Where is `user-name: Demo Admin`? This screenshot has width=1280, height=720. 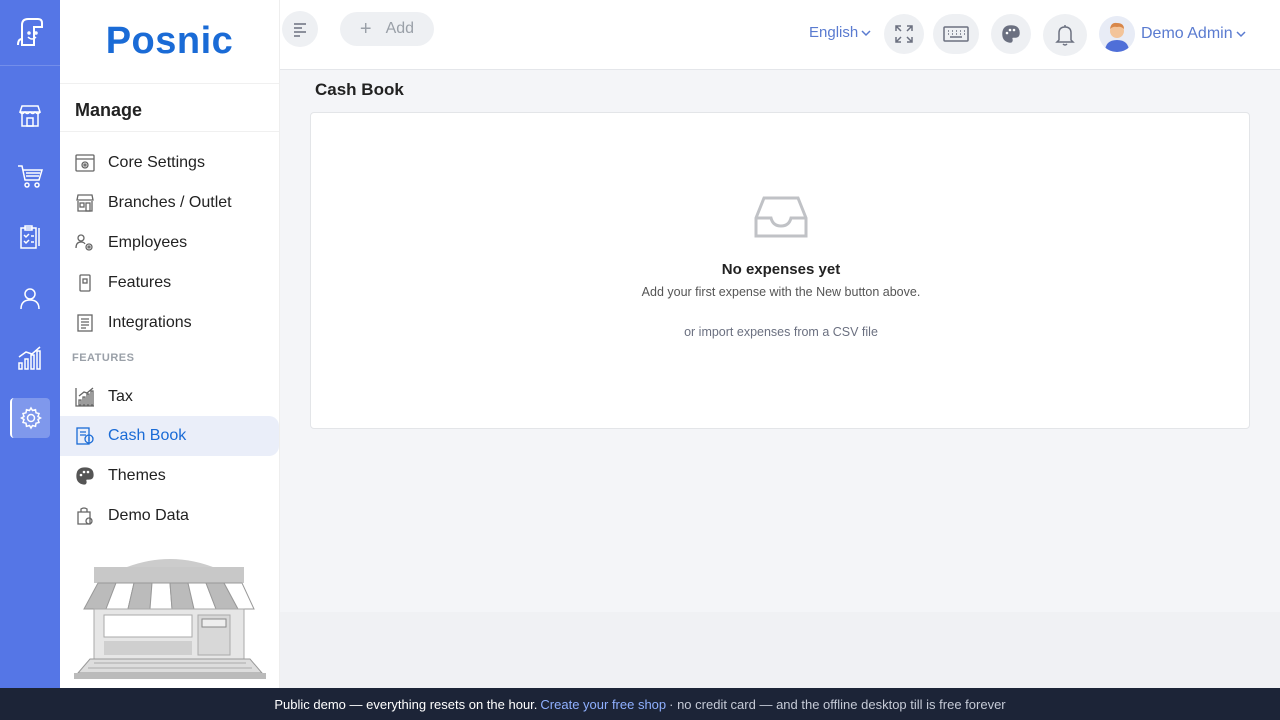
user-name: Demo Admin is located at coordinates (1187, 33).